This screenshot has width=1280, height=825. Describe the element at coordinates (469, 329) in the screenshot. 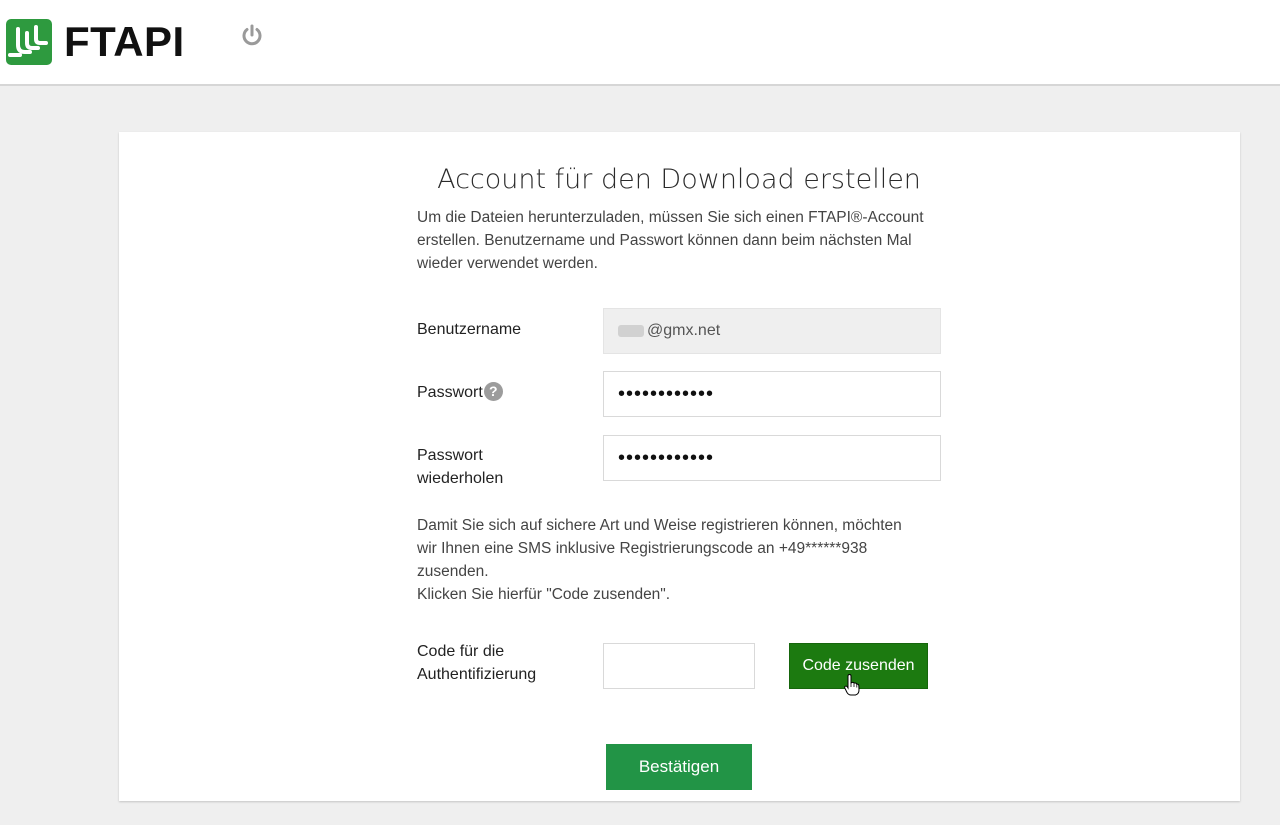

I see `username-label: Benutzername` at that location.